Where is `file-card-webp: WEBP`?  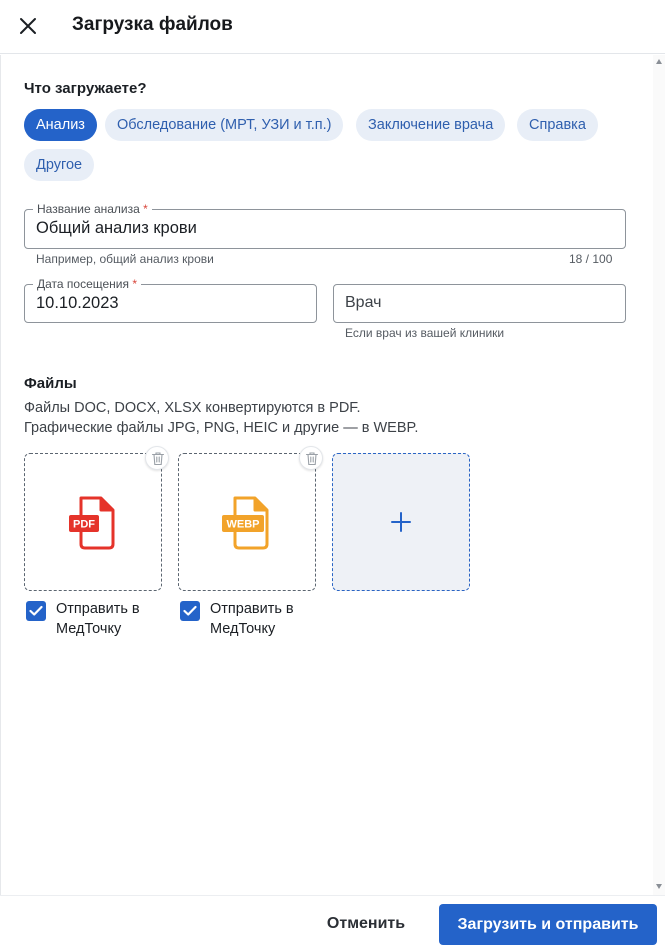
file-card-webp: WEBP is located at coordinates (247, 522).